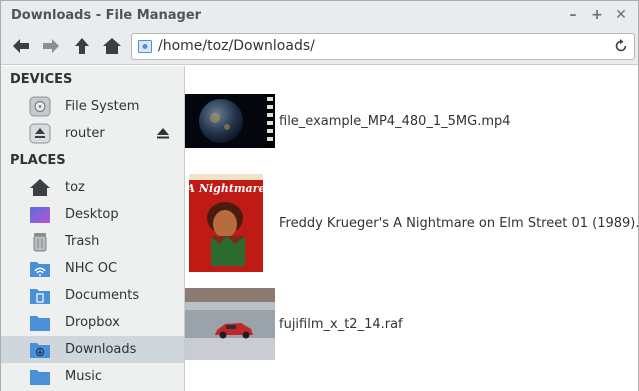 The image size is (639, 391). What do you see at coordinates (40, 106) in the screenshot?
I see `harddisk-icon` at bounding box center [40, 106].